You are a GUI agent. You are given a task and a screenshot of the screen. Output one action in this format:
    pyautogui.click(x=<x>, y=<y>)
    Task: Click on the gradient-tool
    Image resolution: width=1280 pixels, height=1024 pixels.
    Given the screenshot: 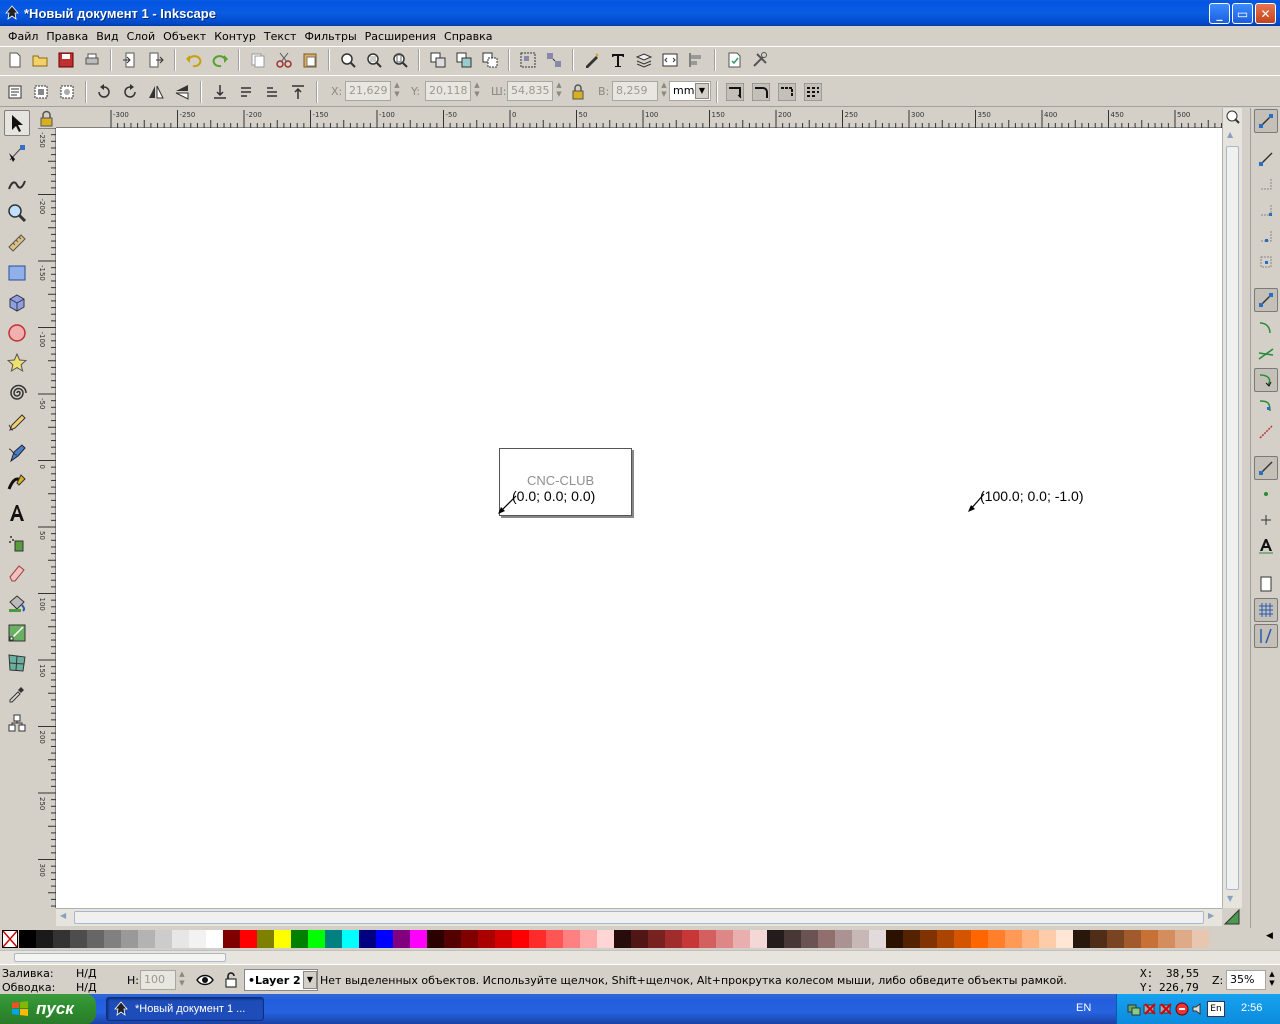 What is the action you would take?
    pyautogui.click(x=17, y=633)
    